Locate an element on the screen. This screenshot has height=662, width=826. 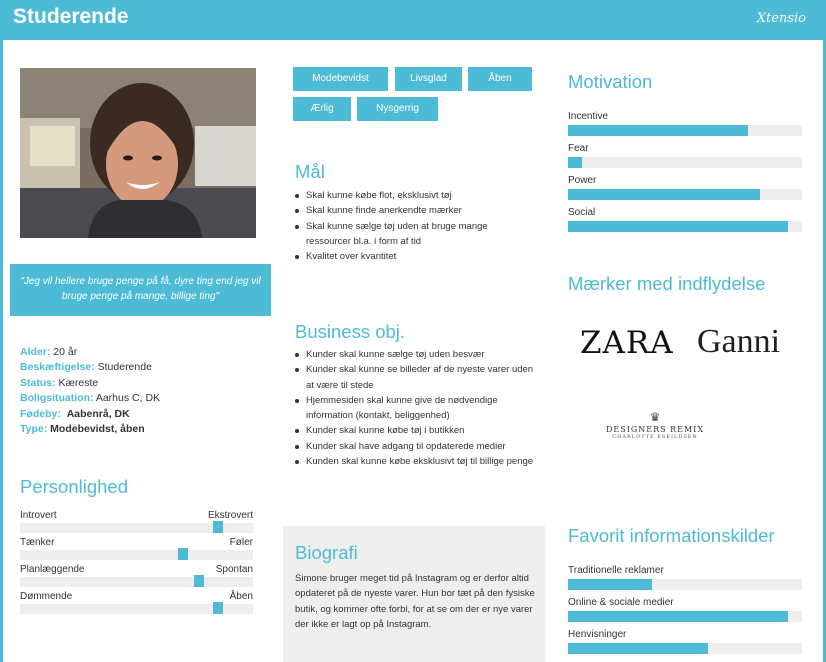
slider-left-label: Planlæggende is located at coordinates (52, 569).